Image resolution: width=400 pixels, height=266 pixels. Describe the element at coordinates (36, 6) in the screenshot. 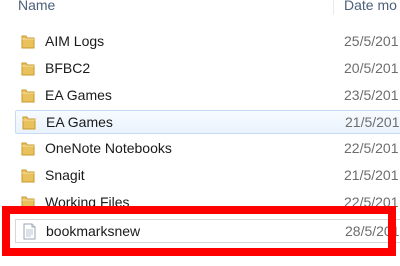

I see `name-column-header: Name` at that location.